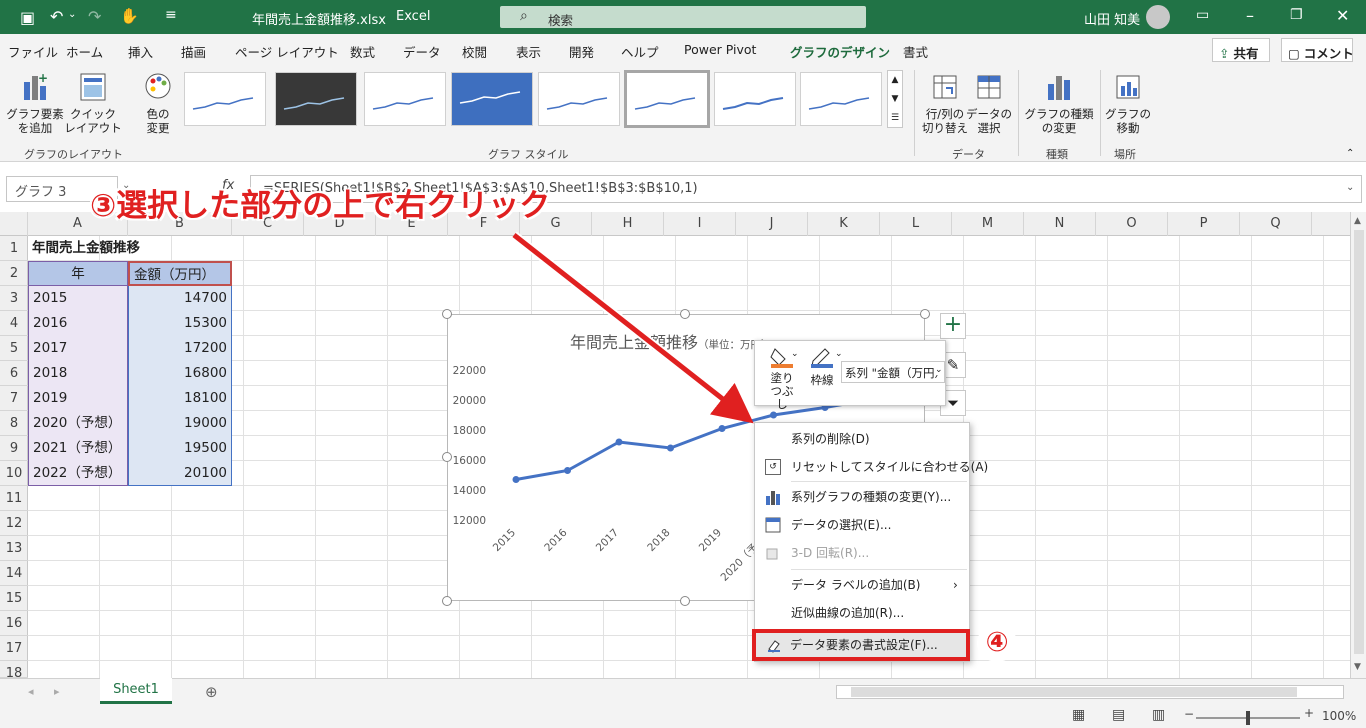 This screenshot has height=728, width=1366. Describe the element at coordinates (14, 548) in the screenshot. I see `row-header: 13` at that location.